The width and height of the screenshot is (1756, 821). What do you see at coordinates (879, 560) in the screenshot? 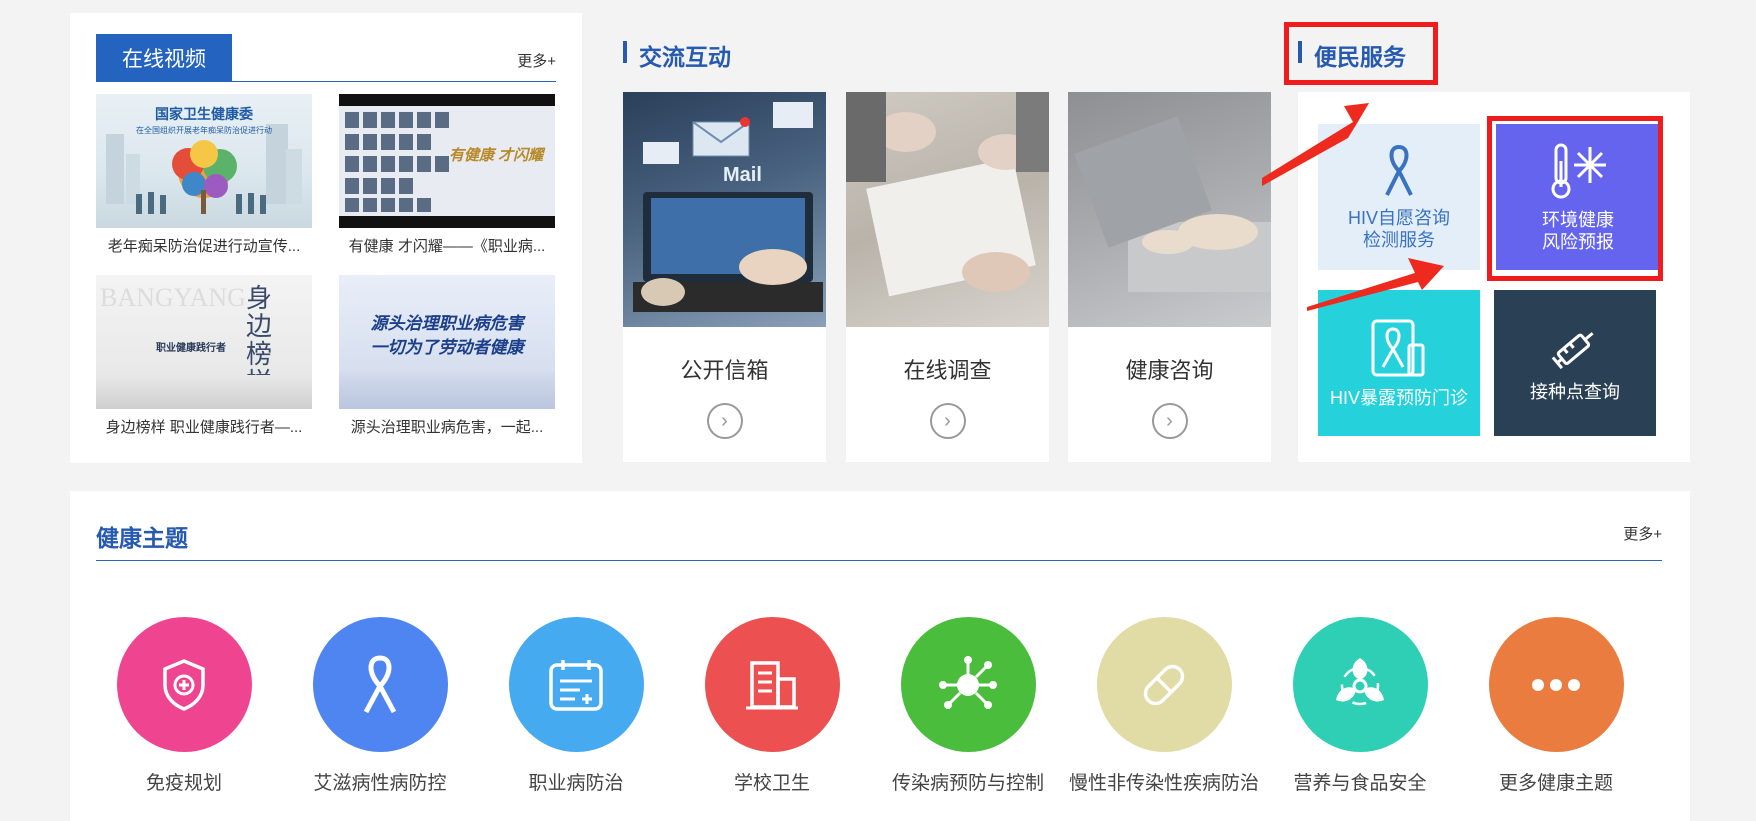
I see `topics-divider` at bounding box center [879, 560].